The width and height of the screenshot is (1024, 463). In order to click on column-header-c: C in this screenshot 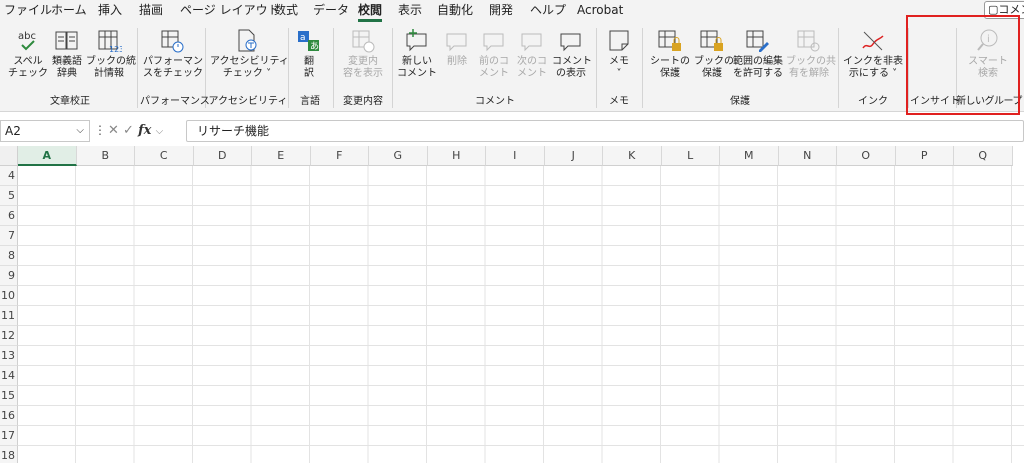, I will do `click(164, 156)`.